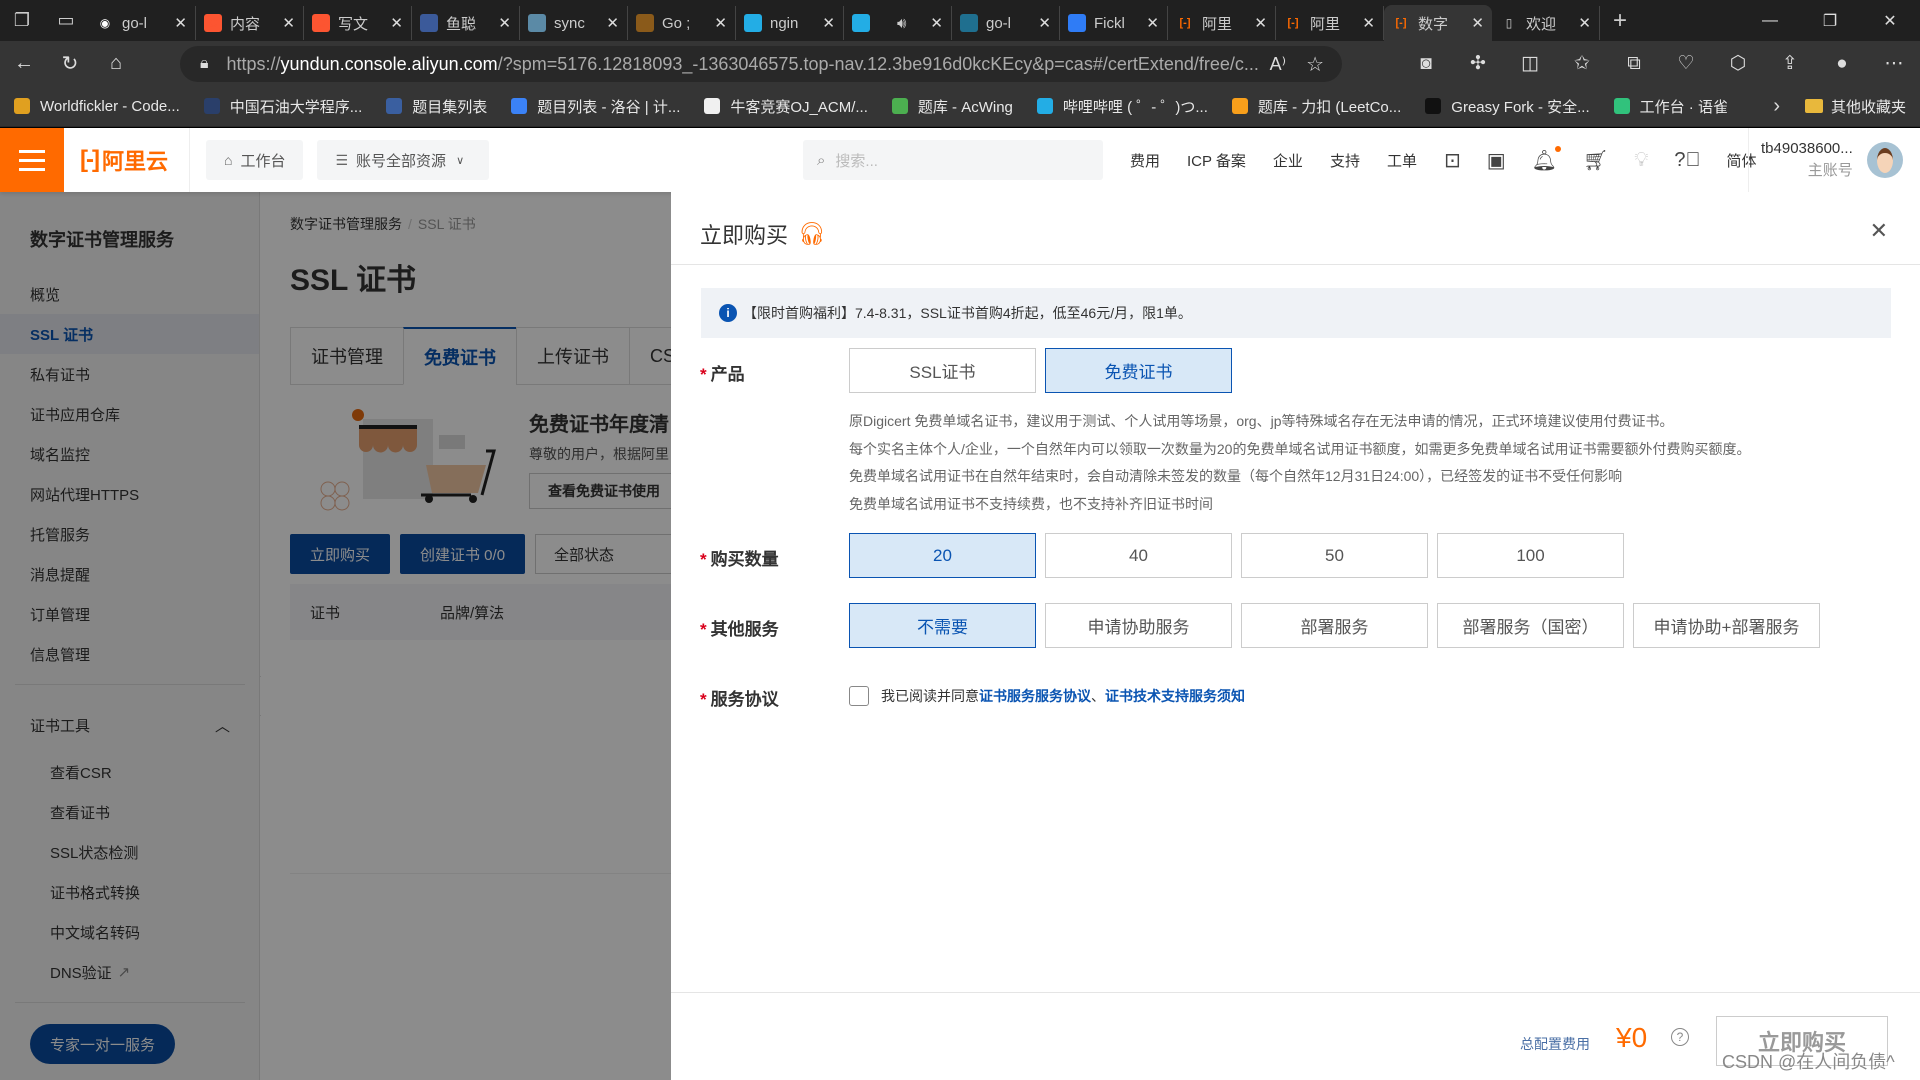 The width and height of the screenshot is (1920, 1080). What do you see at coordinates (1855, 106) in the screenshot?
I see `other-bookmarks: 其他收藏夹` at bounding box center [1855, 106].